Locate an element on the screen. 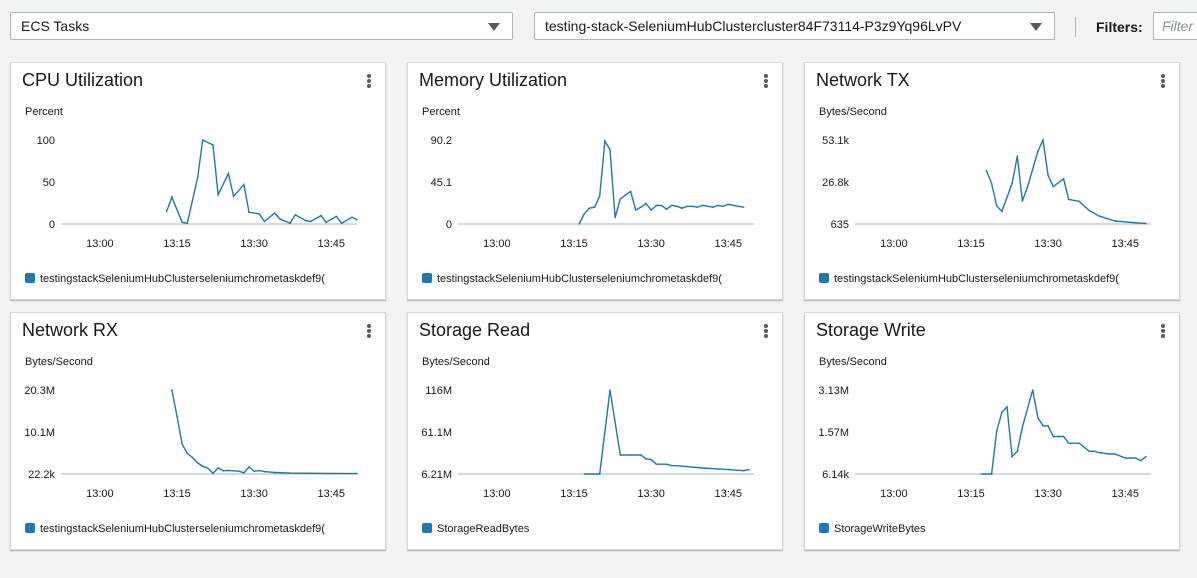 The width and height of the screenshot is (1197, 578). y-tick-label: 20.3M is located at coordinates (39, 391).